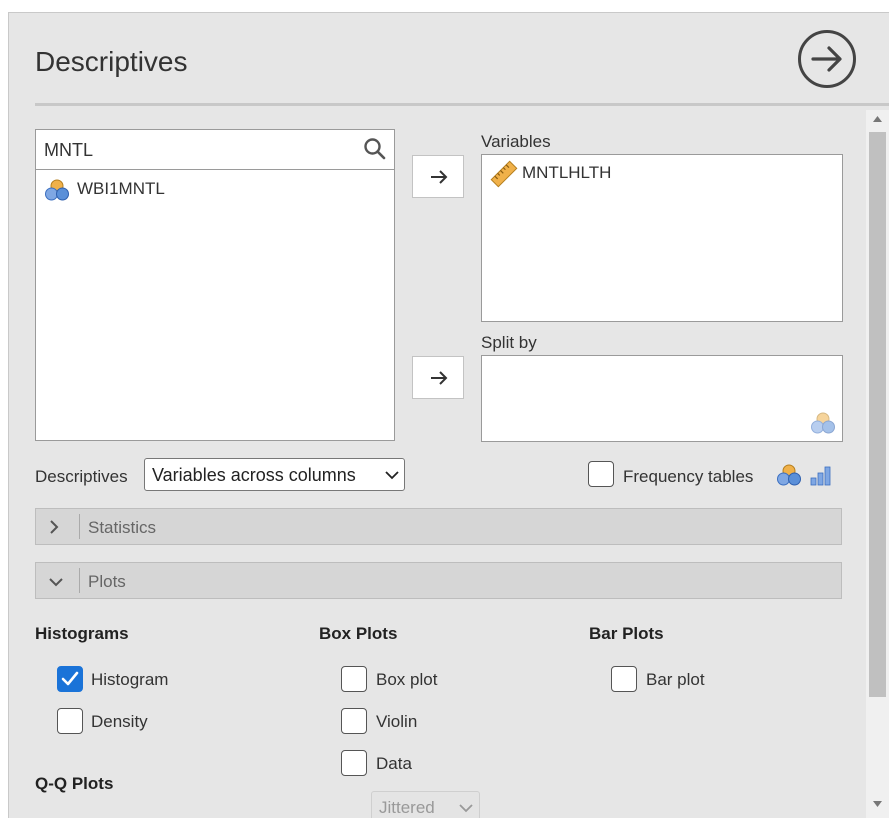 Image resolution: width=895 pixels, height=818 pixels. Describe the element at coordinates (626, 633) in the screenshot. I see `bar-plots-heading: Bar Plots` at that location.